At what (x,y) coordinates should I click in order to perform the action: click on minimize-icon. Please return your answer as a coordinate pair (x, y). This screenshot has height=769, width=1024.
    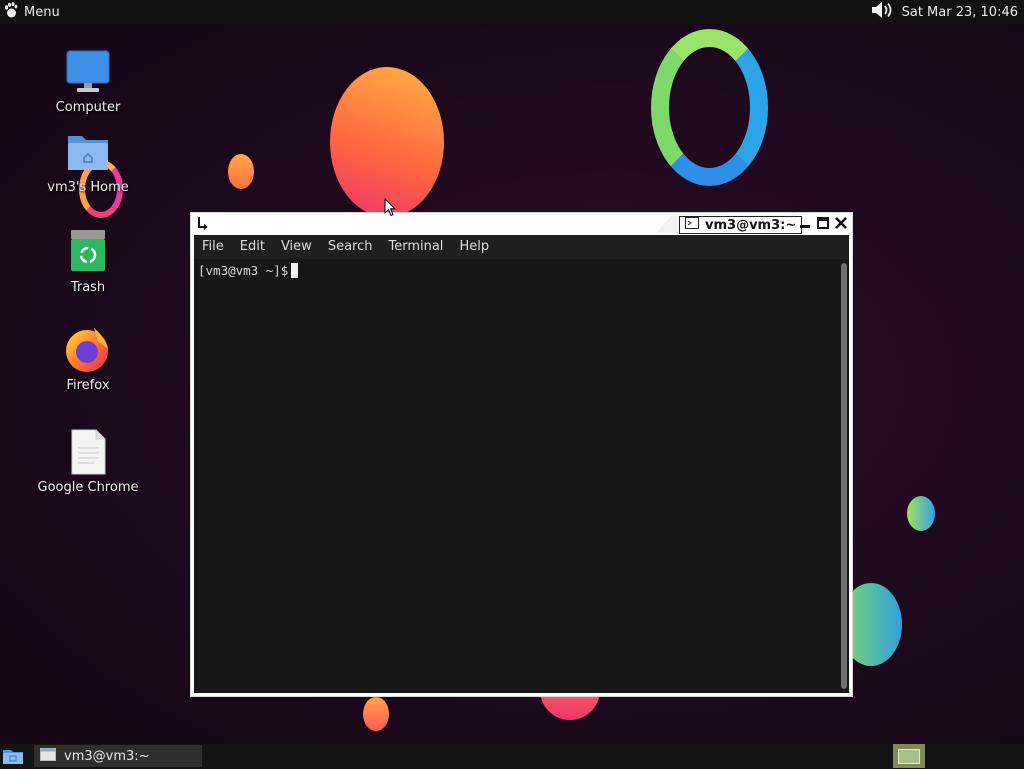
    Looking at the image, I should click on (805, 226).